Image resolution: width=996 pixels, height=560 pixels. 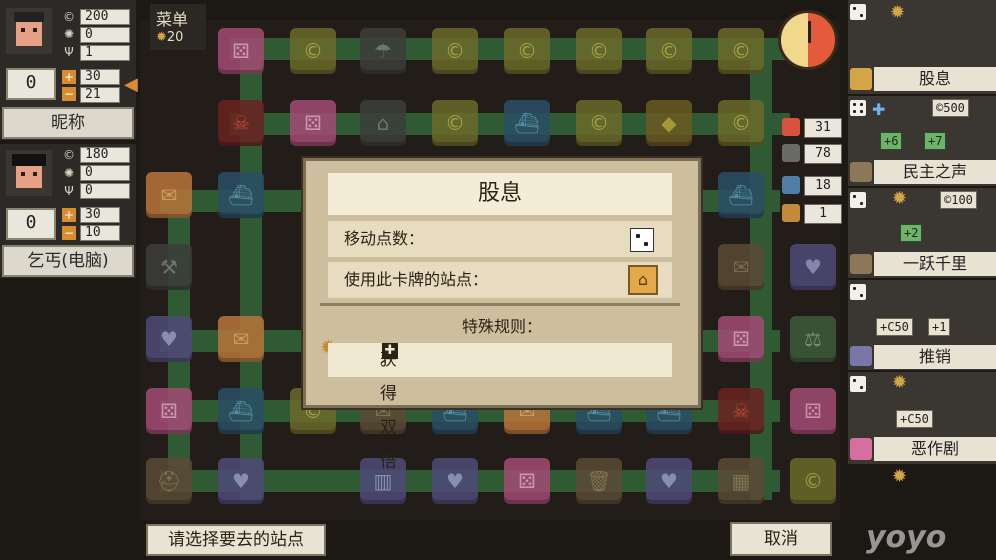 I want to click on trash-icon, so click(x=861, y=264).